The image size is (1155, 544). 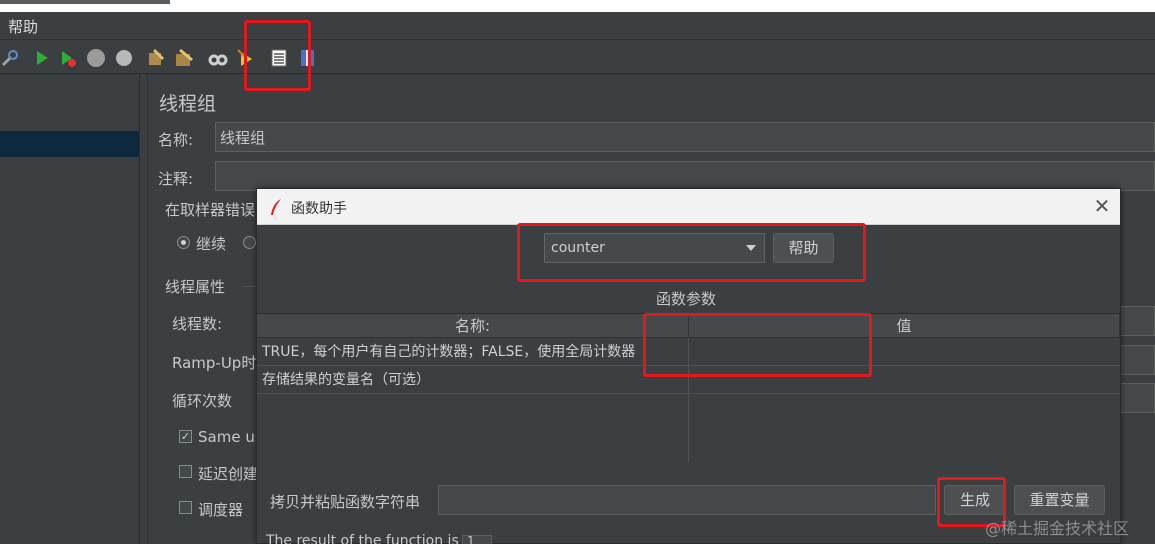 What do you see at coordinates (144, 309) in the screenshot?
I see `panel-splitter` at bounding box center [144, 309].